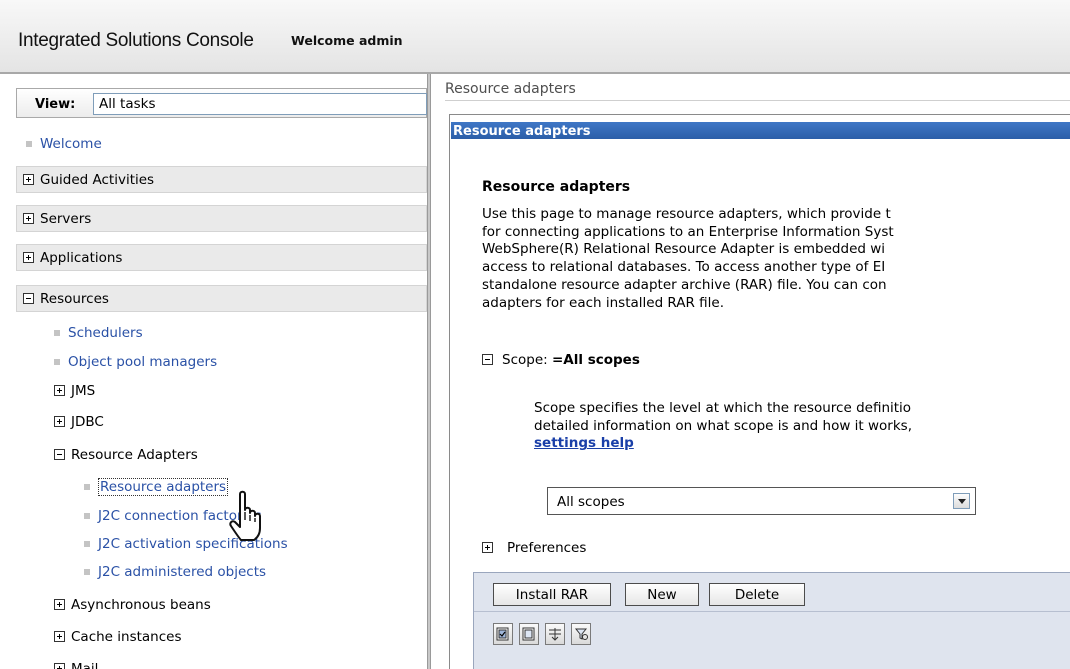 The image size is (1070, 669). What do you see at coordinates (771, 620) in the screenshot?
I see `collection-toolbar: Install RAR New Delete` at bounding box center [771, 620].